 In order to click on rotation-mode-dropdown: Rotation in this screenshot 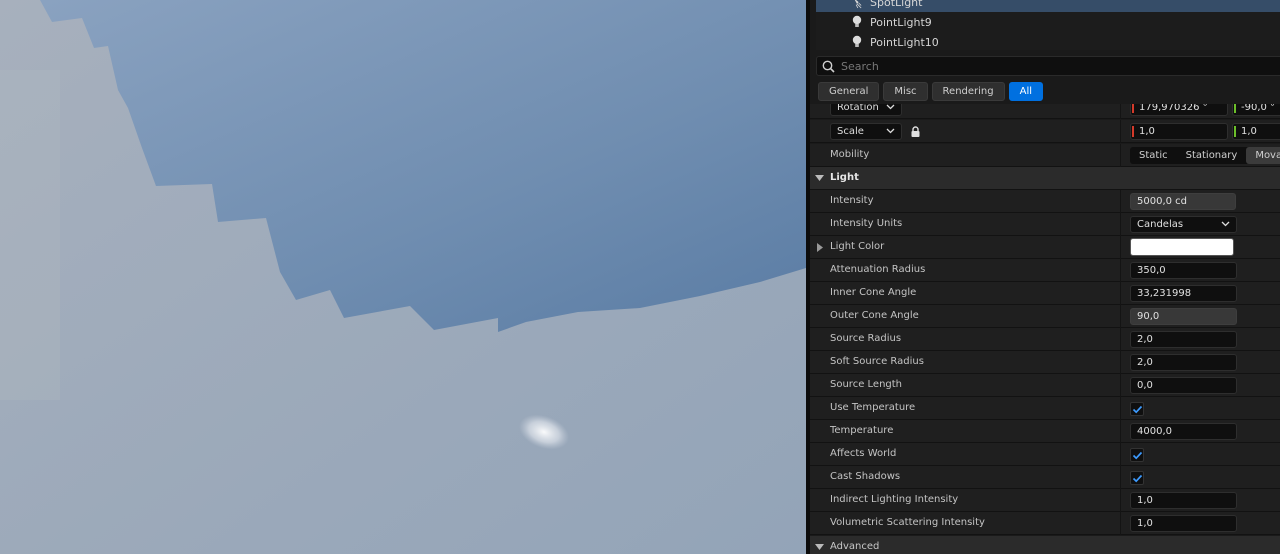, I will do `click(866, 110)`.